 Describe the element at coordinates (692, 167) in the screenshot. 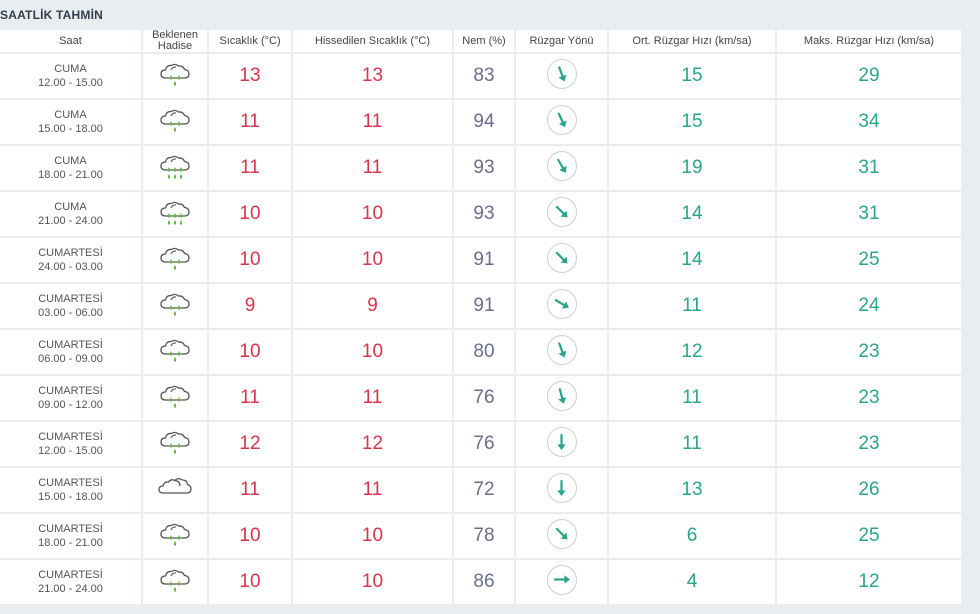

I see `wind-avg-value: 19` at that location.